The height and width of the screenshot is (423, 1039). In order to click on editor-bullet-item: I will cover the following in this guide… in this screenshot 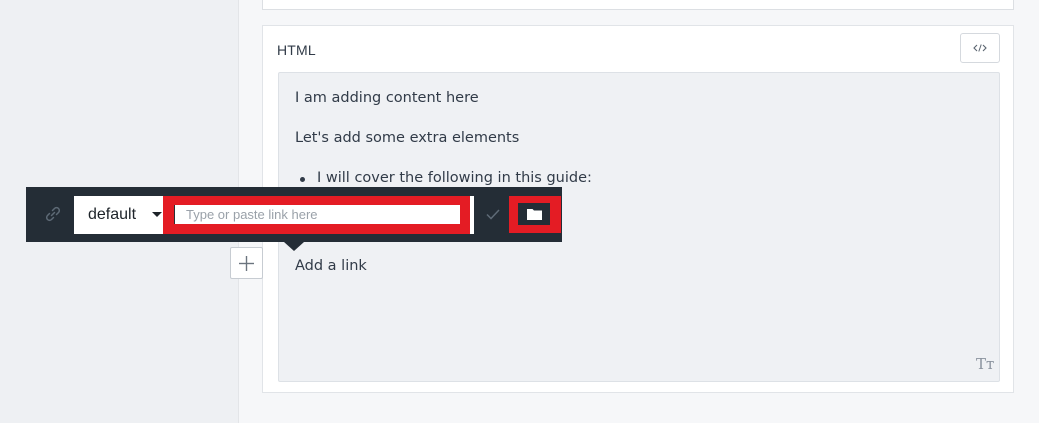, I will do `click(446, 178)`.